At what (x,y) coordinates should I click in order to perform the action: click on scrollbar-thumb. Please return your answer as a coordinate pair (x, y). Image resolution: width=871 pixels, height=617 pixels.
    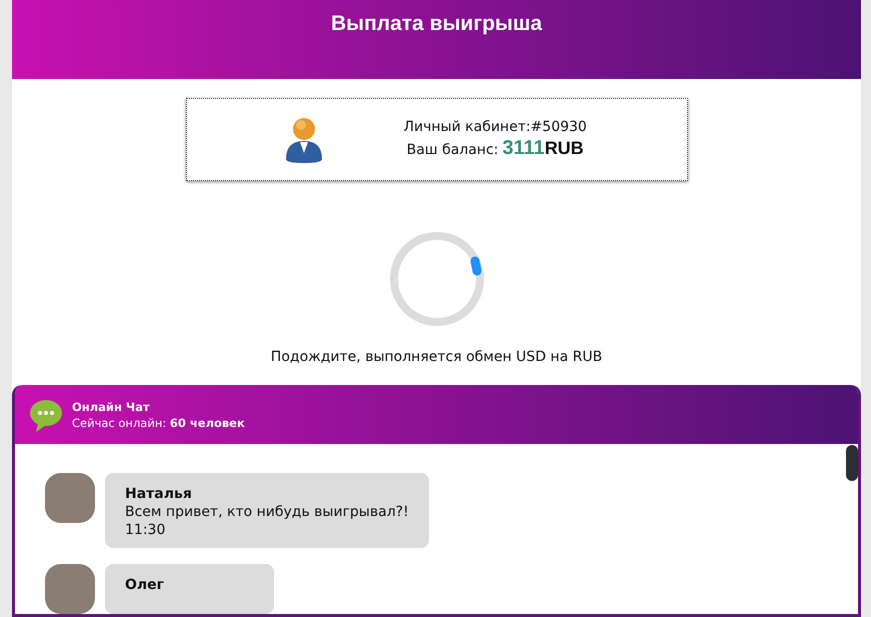
    Looking at the image, I should click on (852, 463).